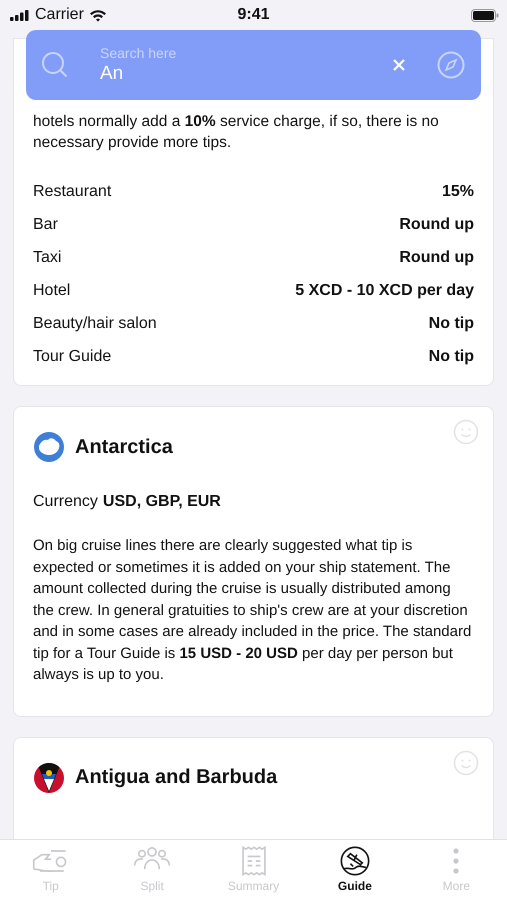  What do you see at coordinates (252, 610) in the screenshot?
I see `tip-description: On big cruise lines there are clearly suggested what tip is expected or sometimes it is added on your ship statement. The amount collected during the cruise is usually distributed among the crew. In general gratuities to ship's crew are at your discretion and in some cases are already included in the price. The standard tip for a Tour Guide is 15 USD - 20 USD per day per person but always is up to you.` at bounding box center [252, 610].